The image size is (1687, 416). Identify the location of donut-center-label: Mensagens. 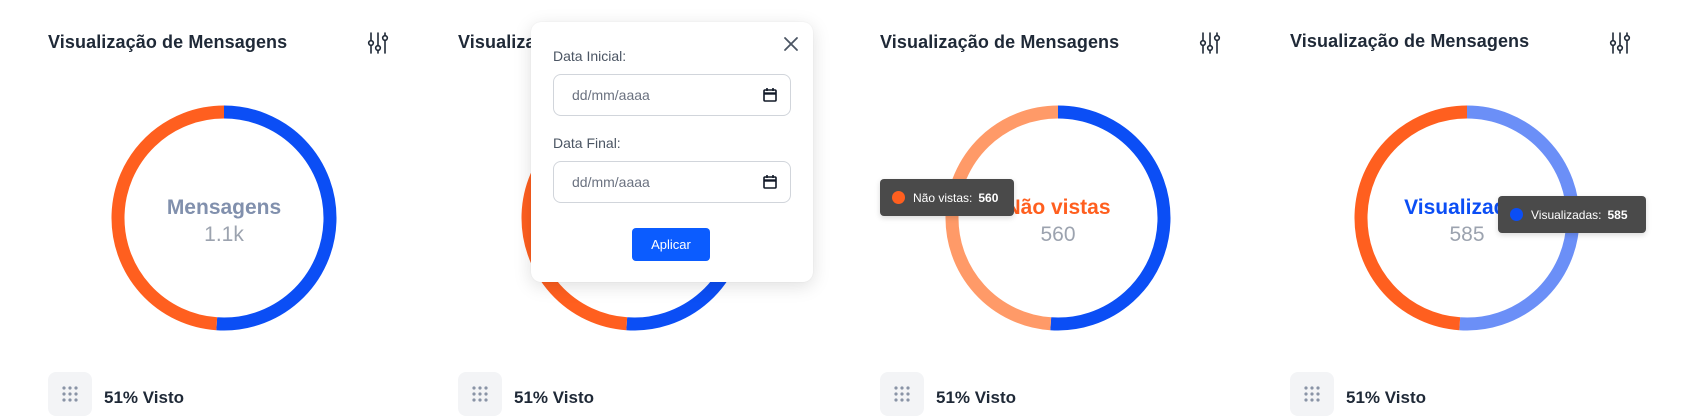
(224, 207).